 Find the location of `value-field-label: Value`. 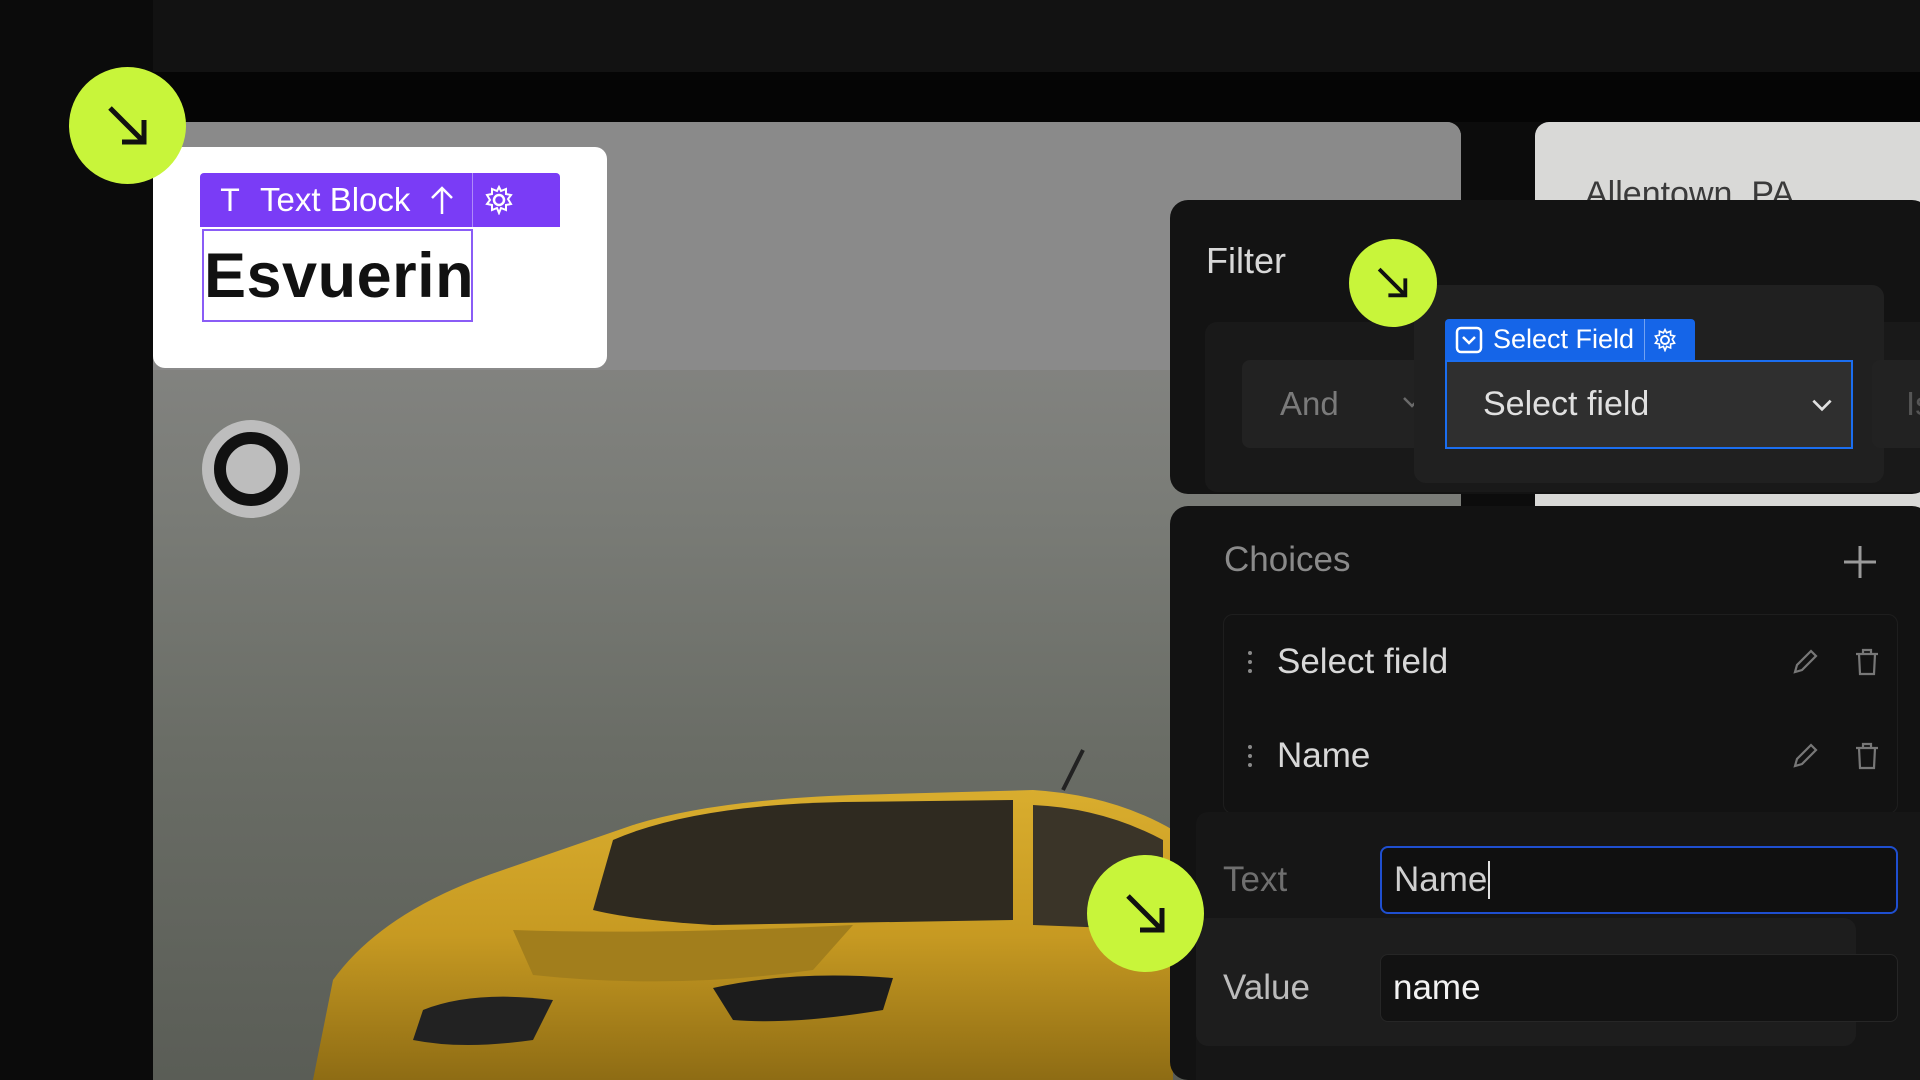

value-field-label: Value is located at coordinates (1266, 987).